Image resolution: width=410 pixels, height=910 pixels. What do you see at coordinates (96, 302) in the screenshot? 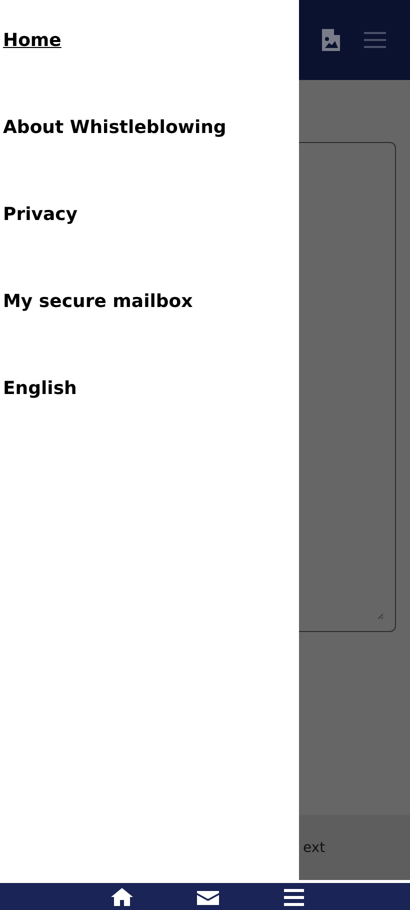
I see `menu-item: My secure mailbox` at bounding box center [96, 302].